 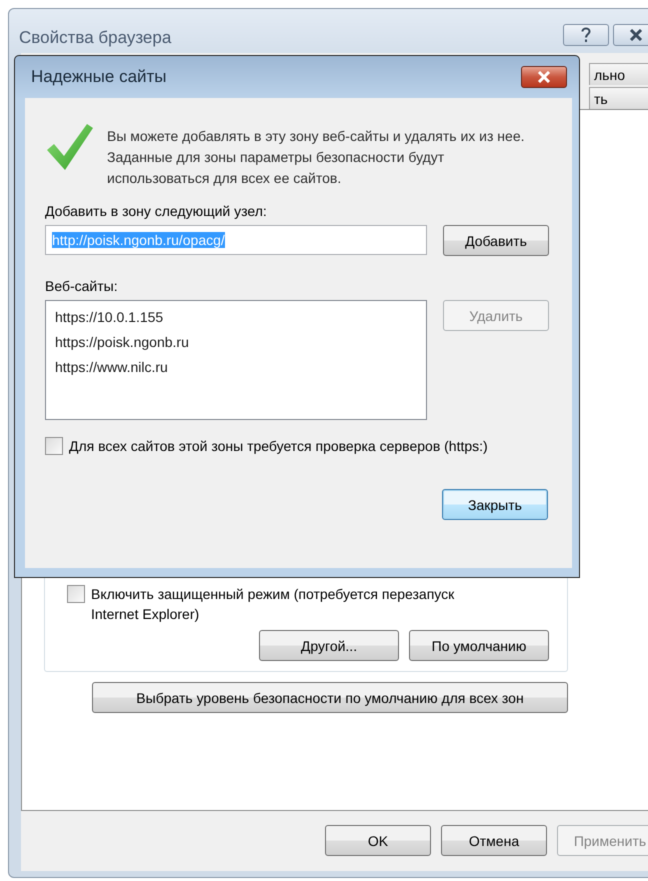 I want to click on checkbox-label: Для всех сайтов этой зоны требуется проверка серверов (https:), so click(x=278, y=446).